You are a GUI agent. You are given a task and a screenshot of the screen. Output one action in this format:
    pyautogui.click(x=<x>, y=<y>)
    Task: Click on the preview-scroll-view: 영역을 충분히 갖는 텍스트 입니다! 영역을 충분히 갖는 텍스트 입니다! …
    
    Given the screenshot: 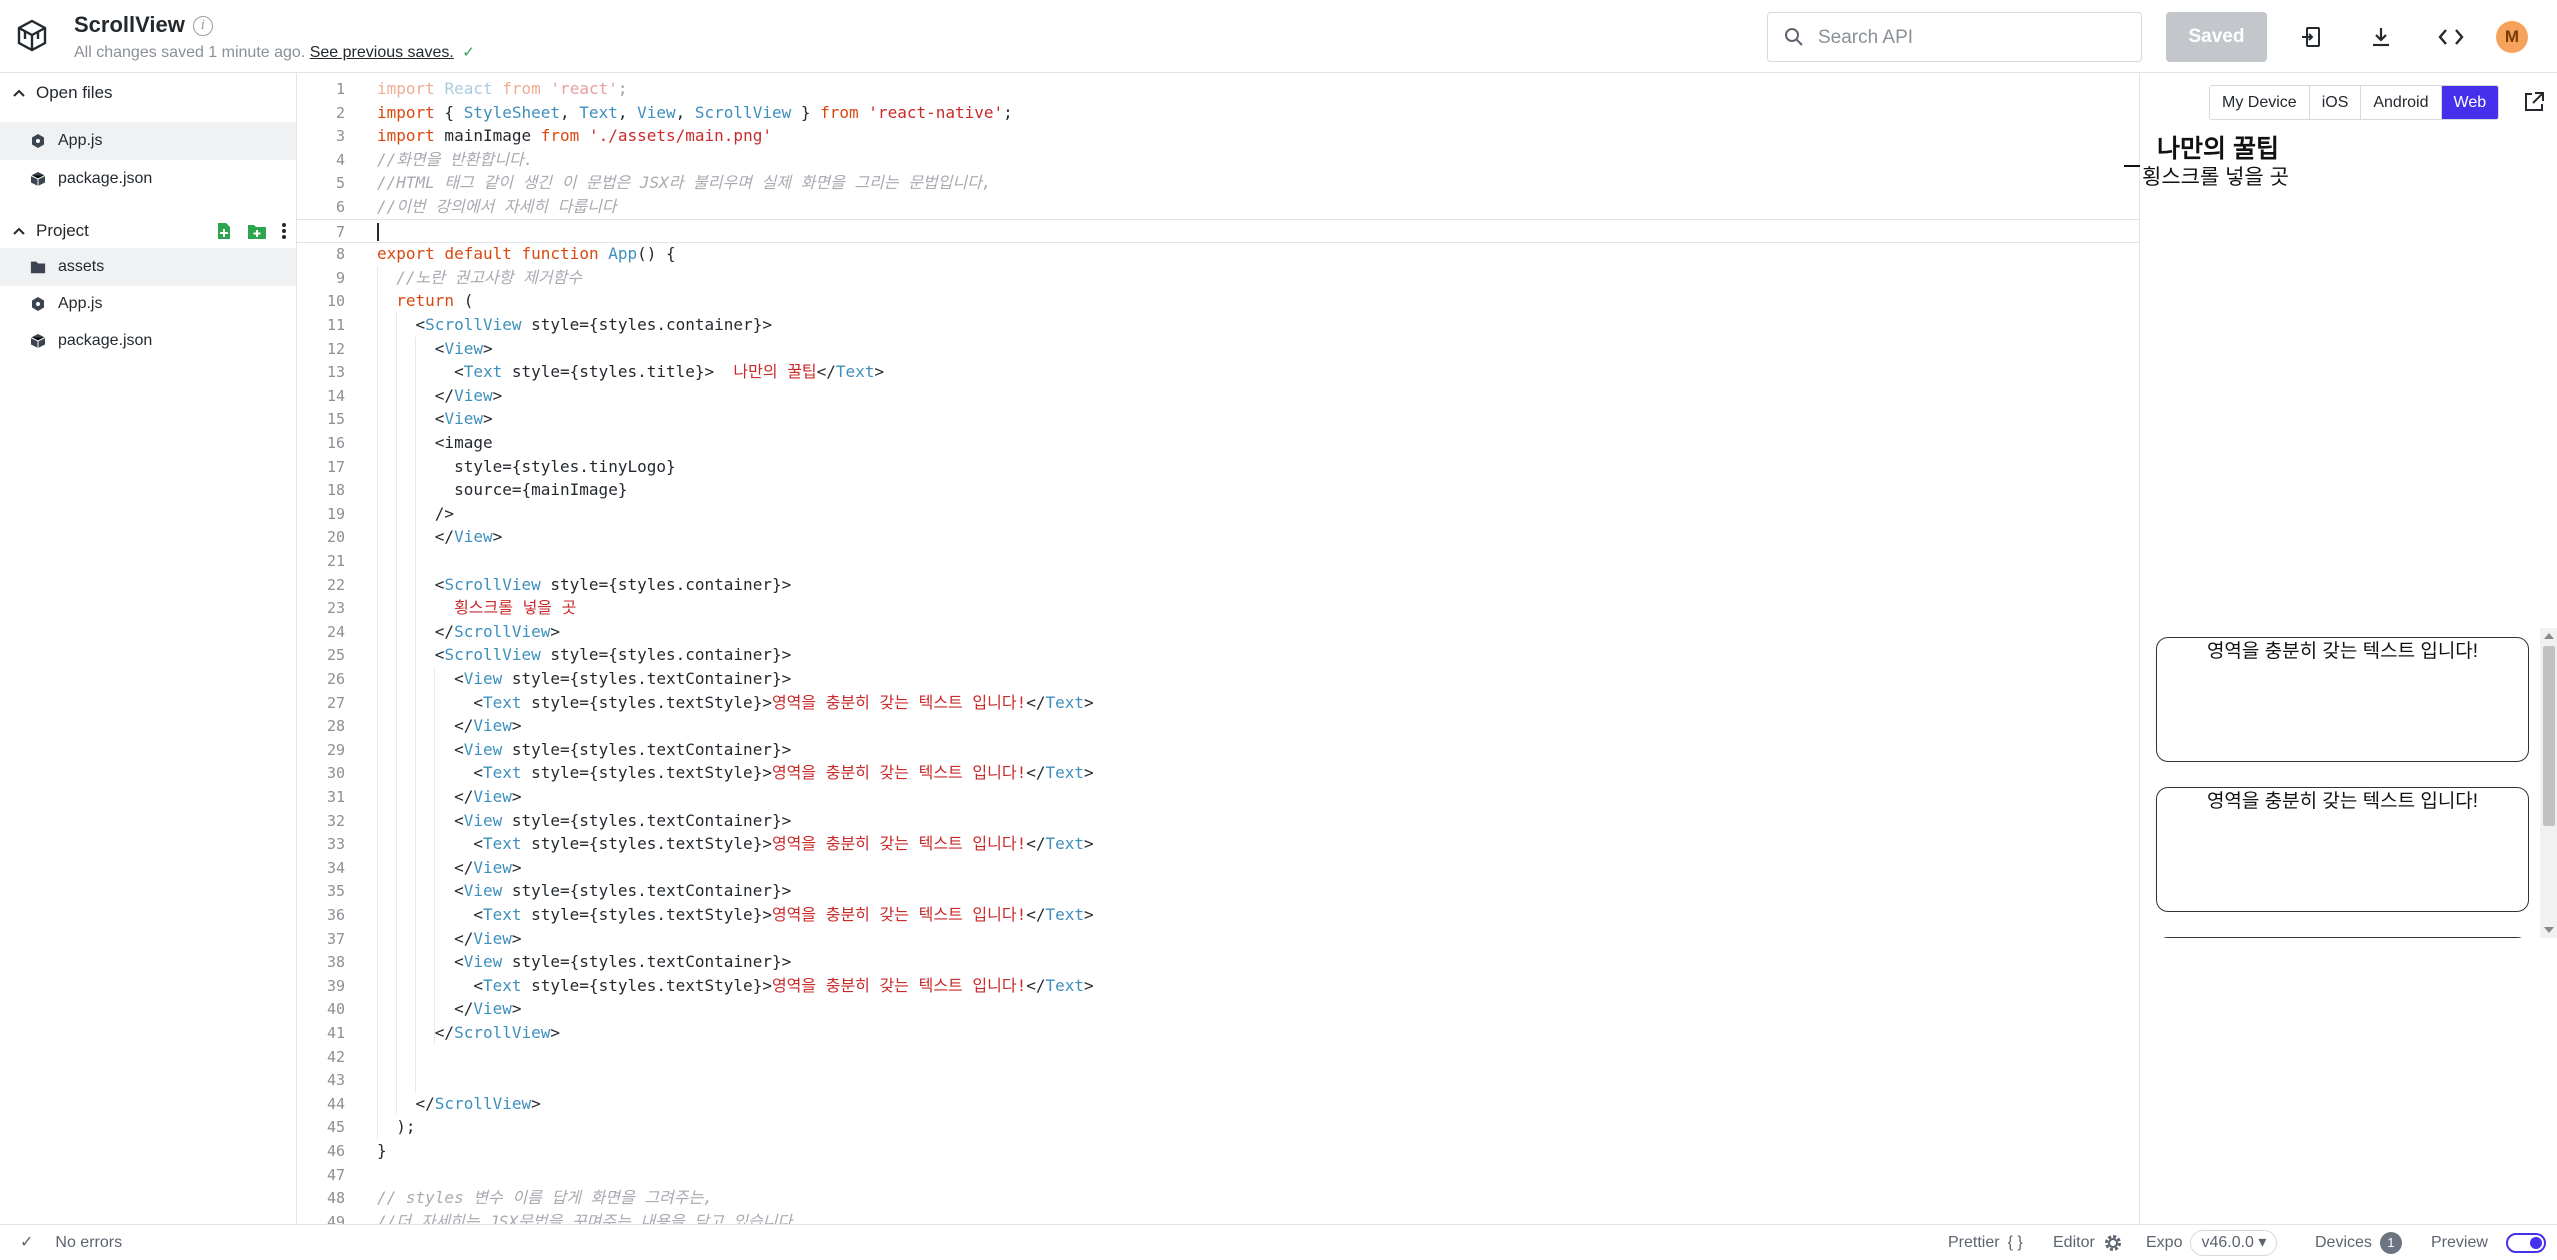 What is the action you would take?
    pyautogui.click(x=2348, y=745)
    